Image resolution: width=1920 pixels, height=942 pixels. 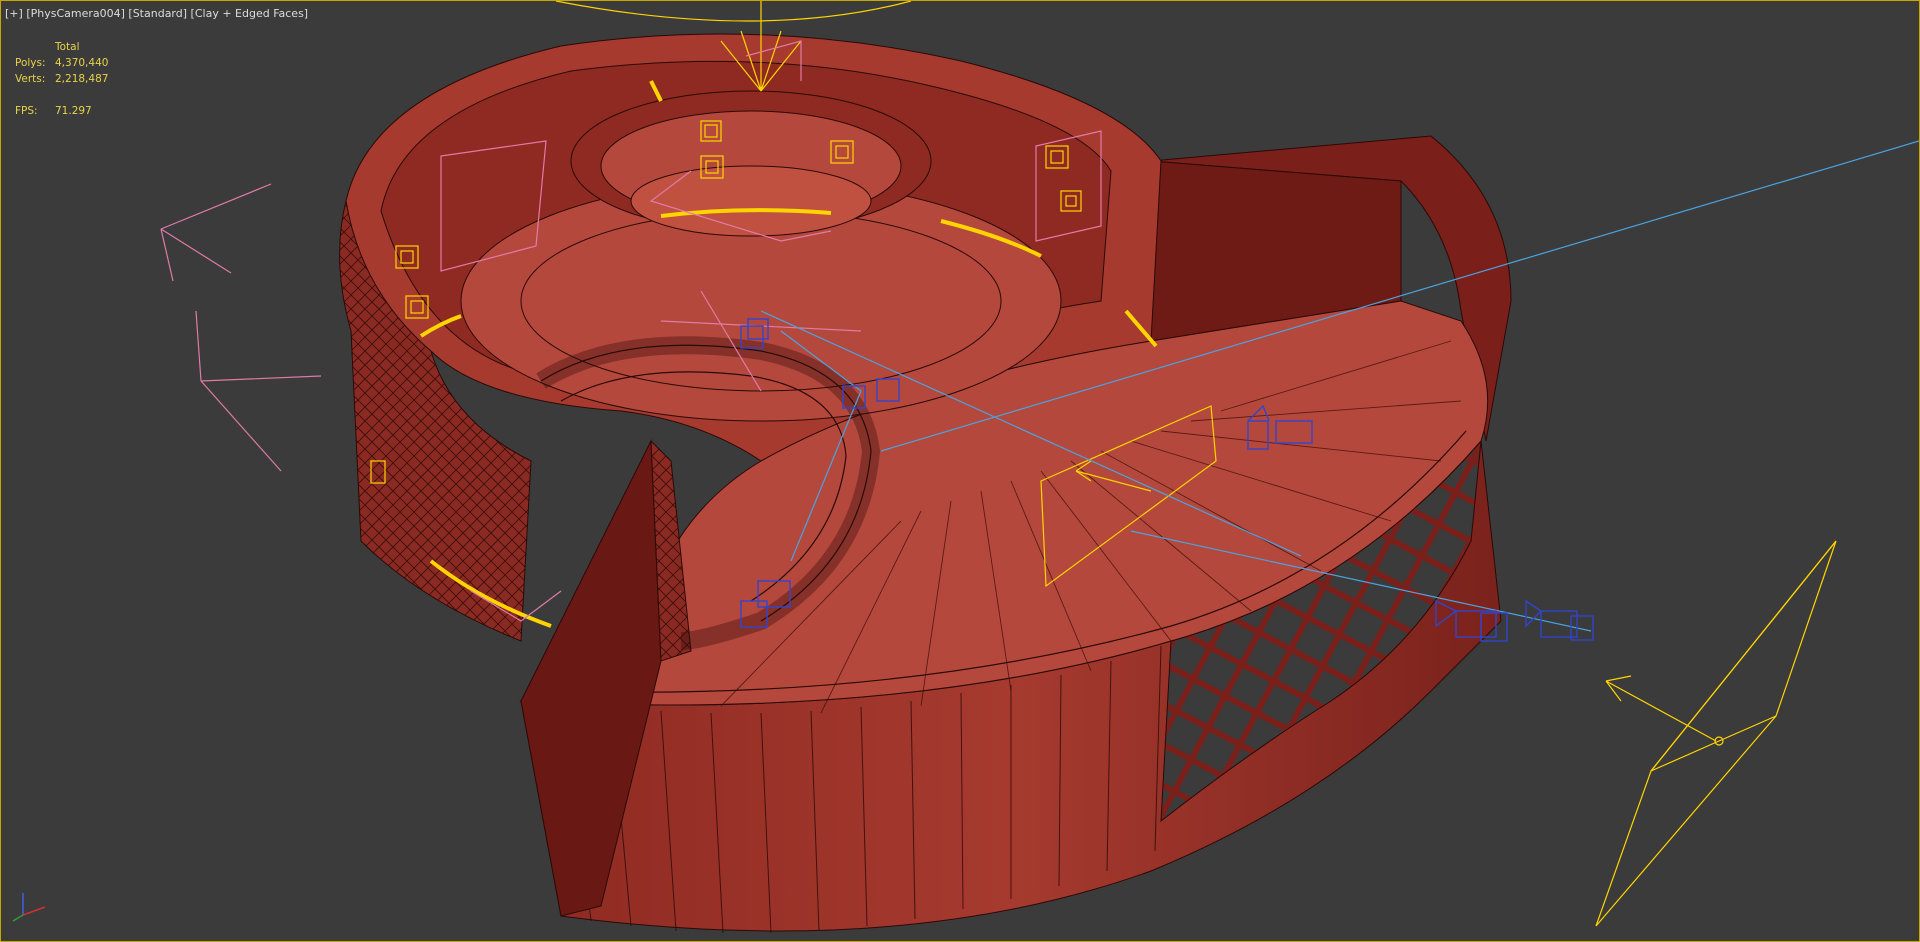 What do you see at coordinates (82, 63) in the screenshot?
I see `polys-value: 4,370,440` at bounding box center [82, 63].